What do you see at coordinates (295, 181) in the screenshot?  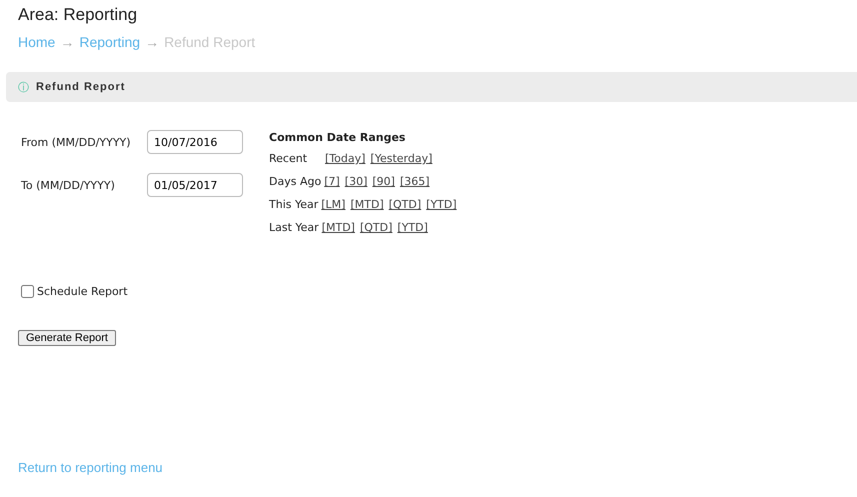 I see `range-label: Days Ago` at bounding box center [295, 181].